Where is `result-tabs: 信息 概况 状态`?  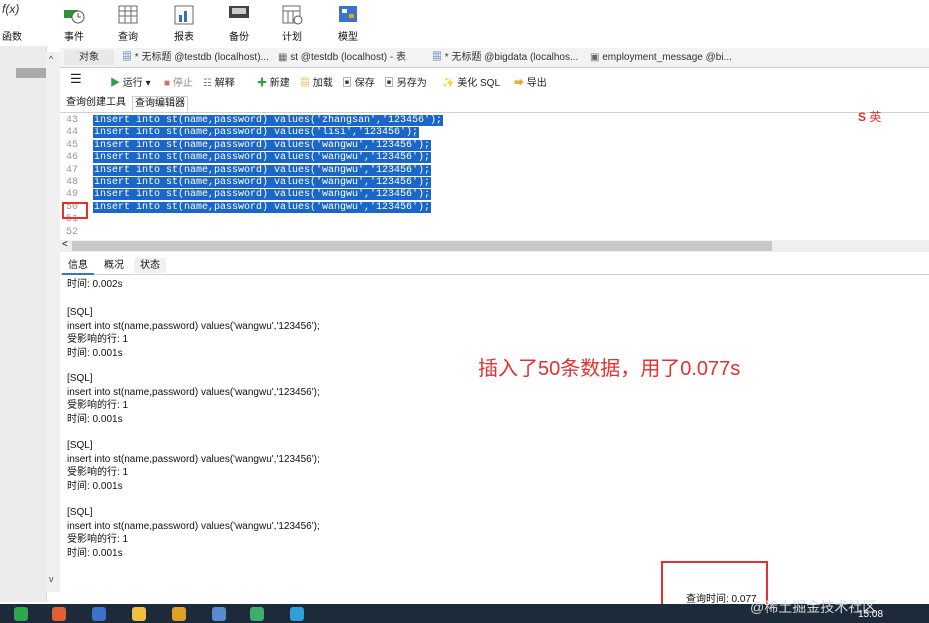
result-tabs: 信息 概况 状态 is located at coordinates (494, 265).